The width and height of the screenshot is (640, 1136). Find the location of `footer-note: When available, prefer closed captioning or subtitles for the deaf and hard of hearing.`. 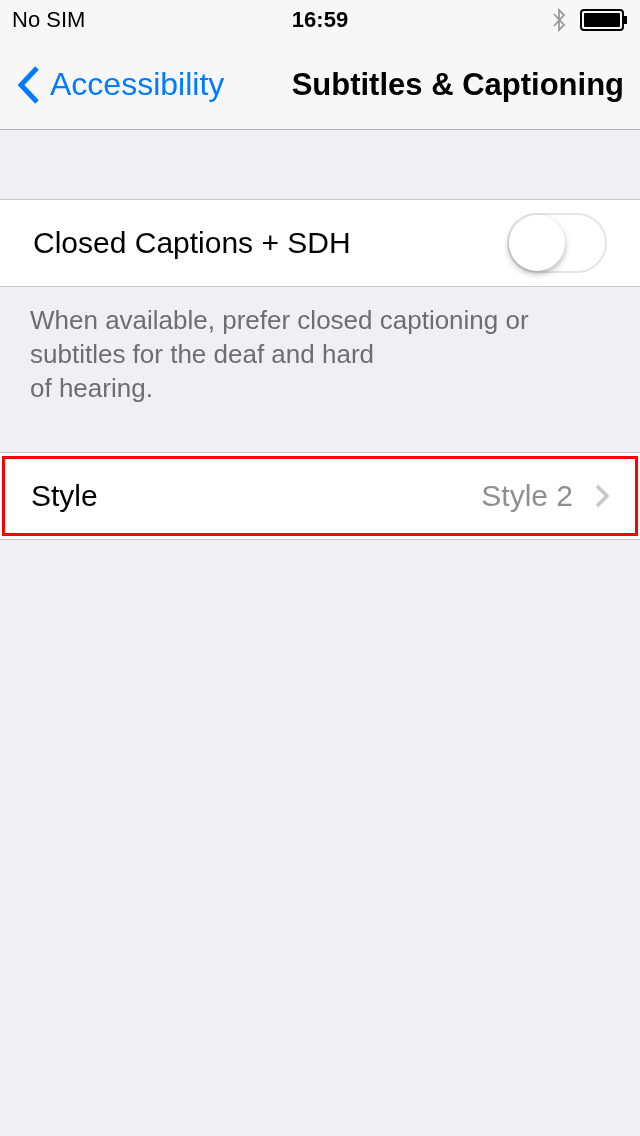

footer-note: When available, prefer closed captioning or subtitles for the deaf and hard of hearing. is located at coordinates (279, 354).